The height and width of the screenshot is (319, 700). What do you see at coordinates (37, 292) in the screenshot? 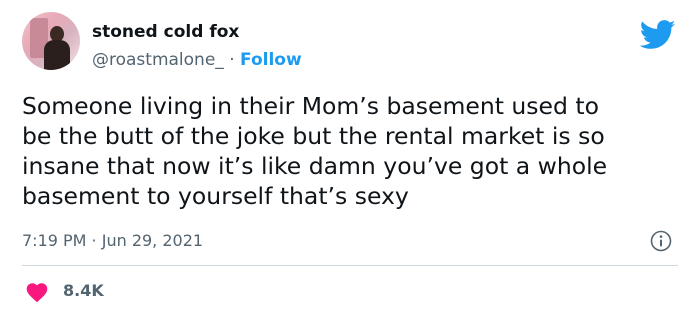
I see `heart-icon` at bounding box center [37, 292].